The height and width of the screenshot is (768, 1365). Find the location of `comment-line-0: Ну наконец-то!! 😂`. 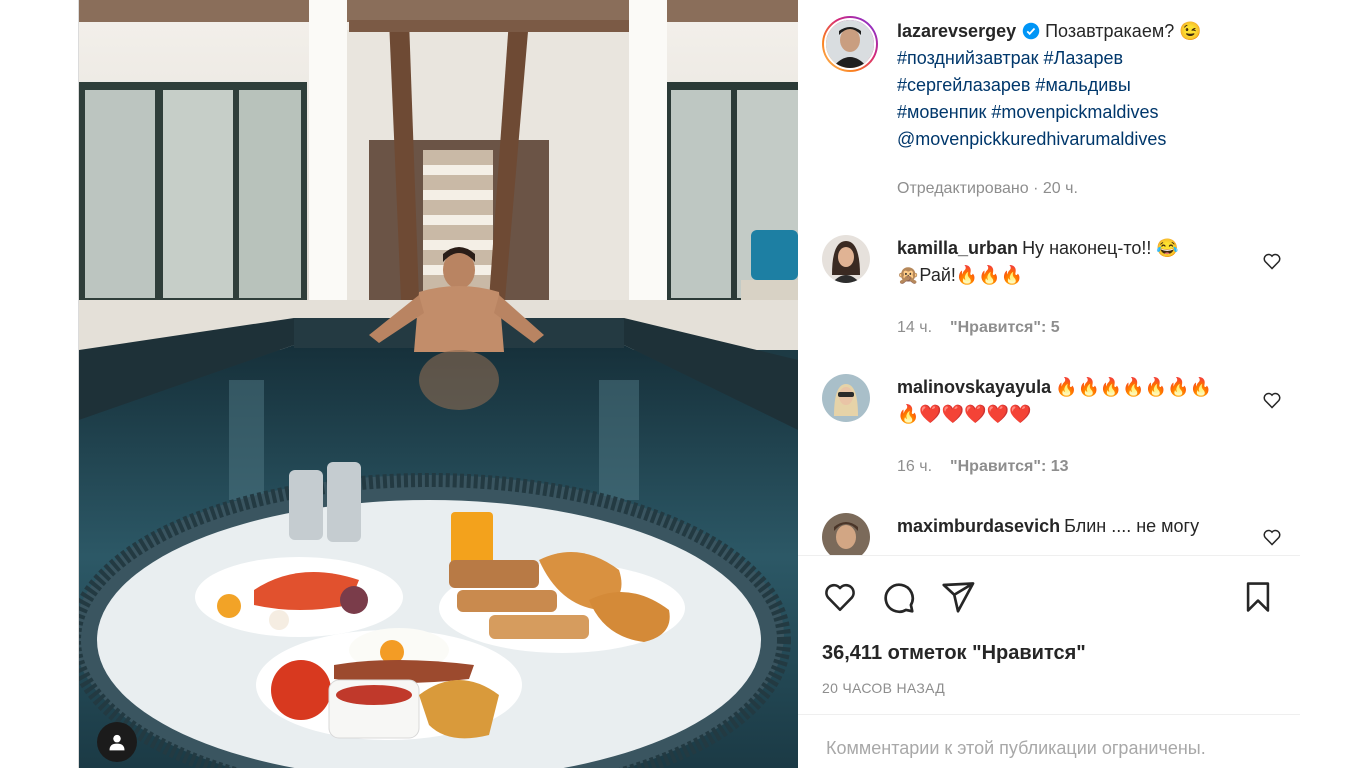

comment-line-0: Ну наконец-то!! 😂 is located at coordinates (1100, 248).